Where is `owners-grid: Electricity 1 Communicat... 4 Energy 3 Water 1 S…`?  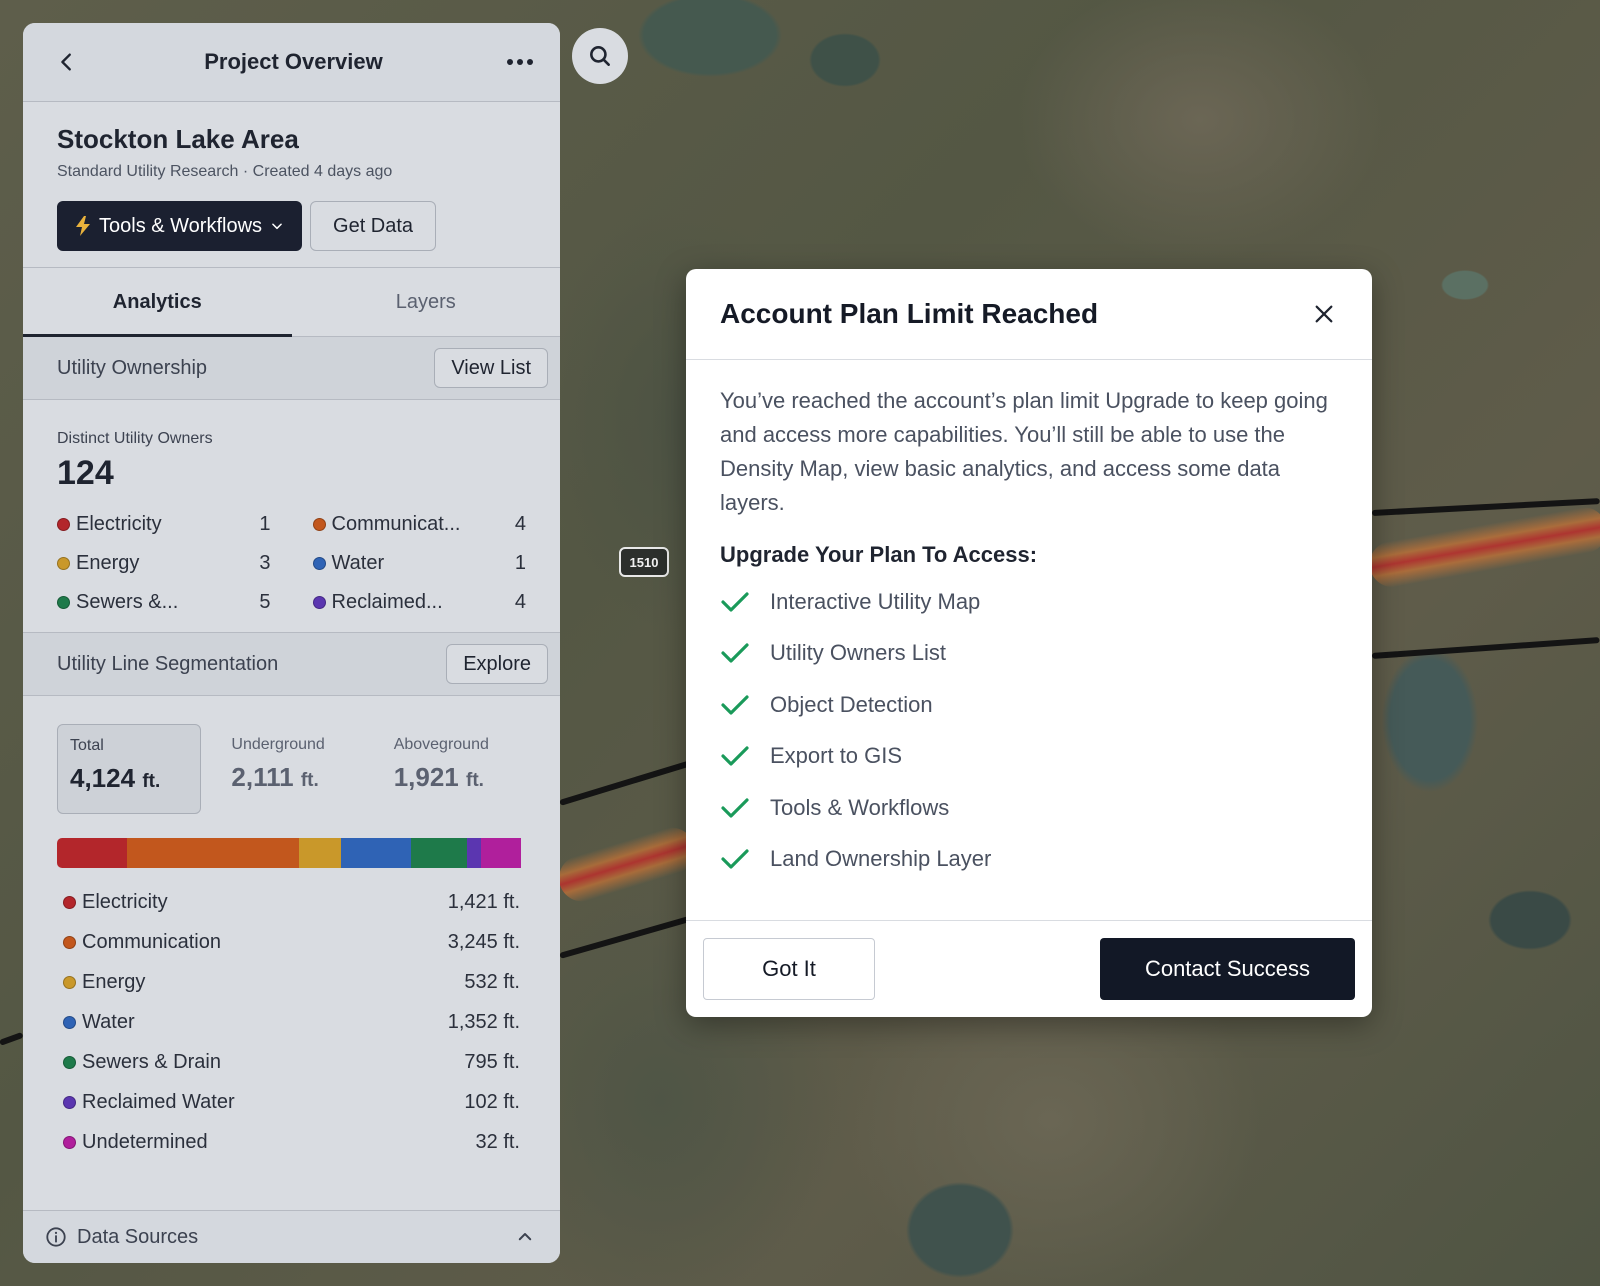 owners-grid: Electricity 1 Communicat... 4 Energy 3 Water 1 S… is located at coordinates (291, 563).